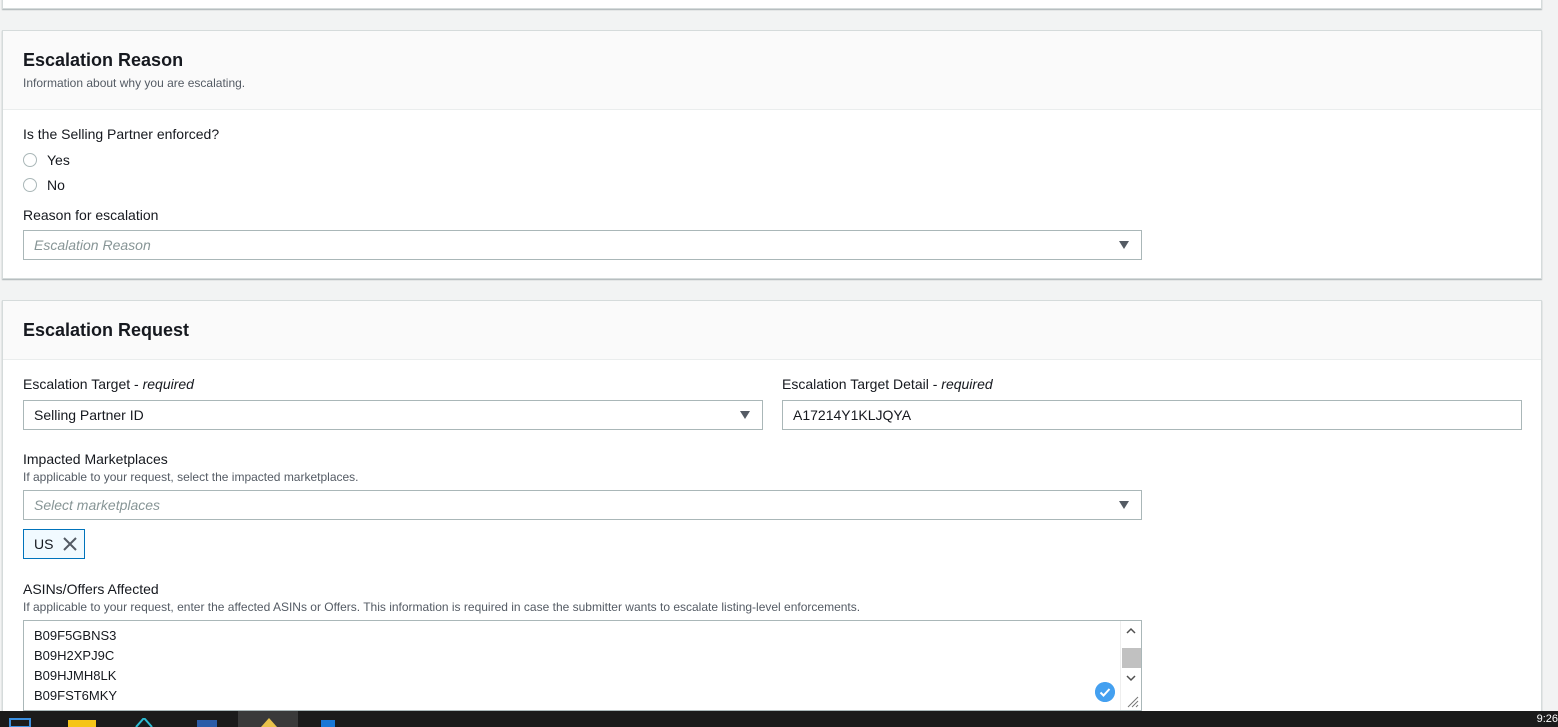 This screenshot has height=727, width=1558. What do you see at coordinates (97, 505) in the screenshot?
I see `select-placeholder: Select marketplaces` at bounding box center [97, 505].